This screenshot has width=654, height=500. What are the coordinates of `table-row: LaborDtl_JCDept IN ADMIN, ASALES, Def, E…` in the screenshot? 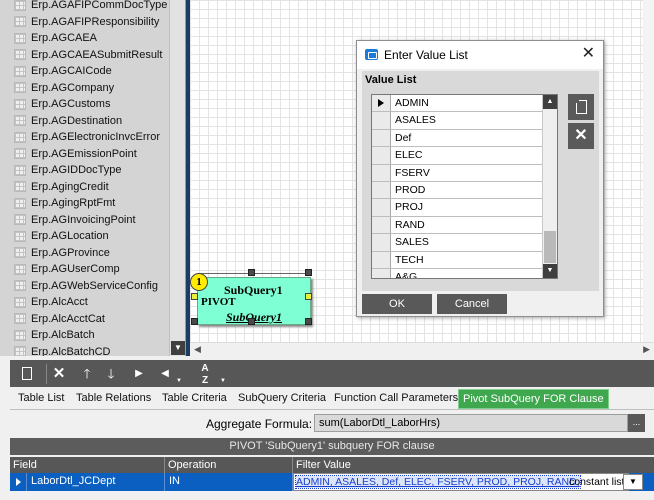 It's located at (332, 482).